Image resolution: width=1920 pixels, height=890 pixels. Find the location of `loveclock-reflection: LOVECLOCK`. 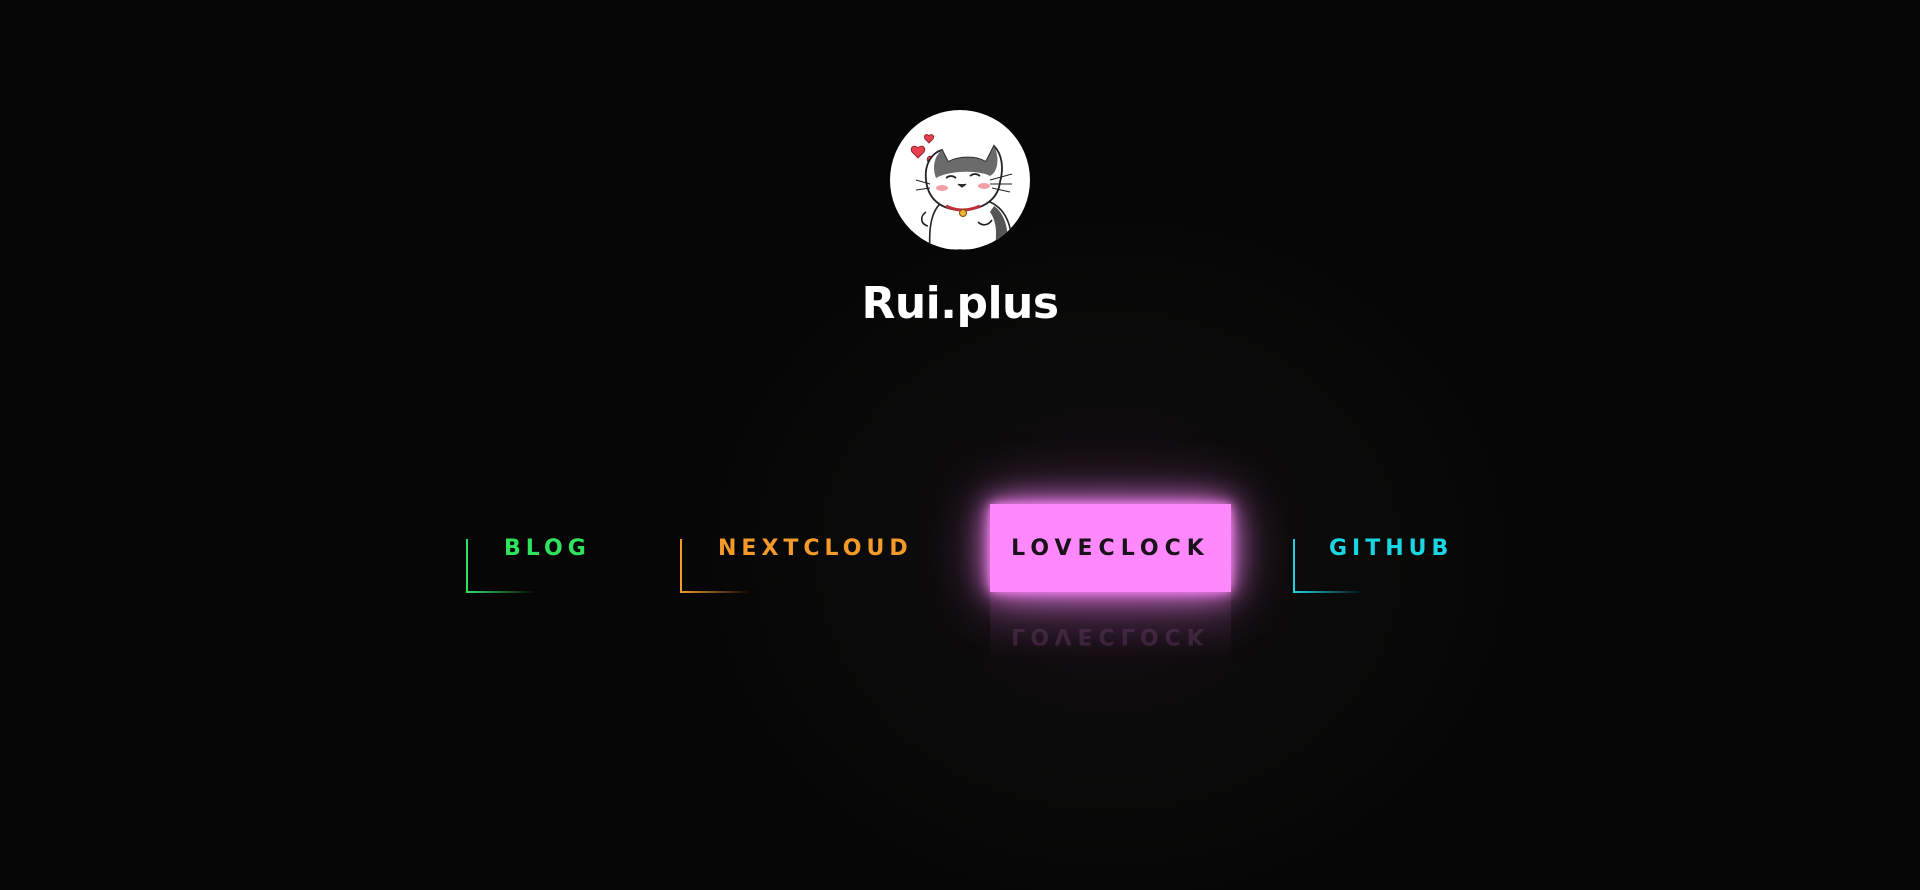

loveclock-reflection: LOVECLOCK is located at coordinates (1110, 636).